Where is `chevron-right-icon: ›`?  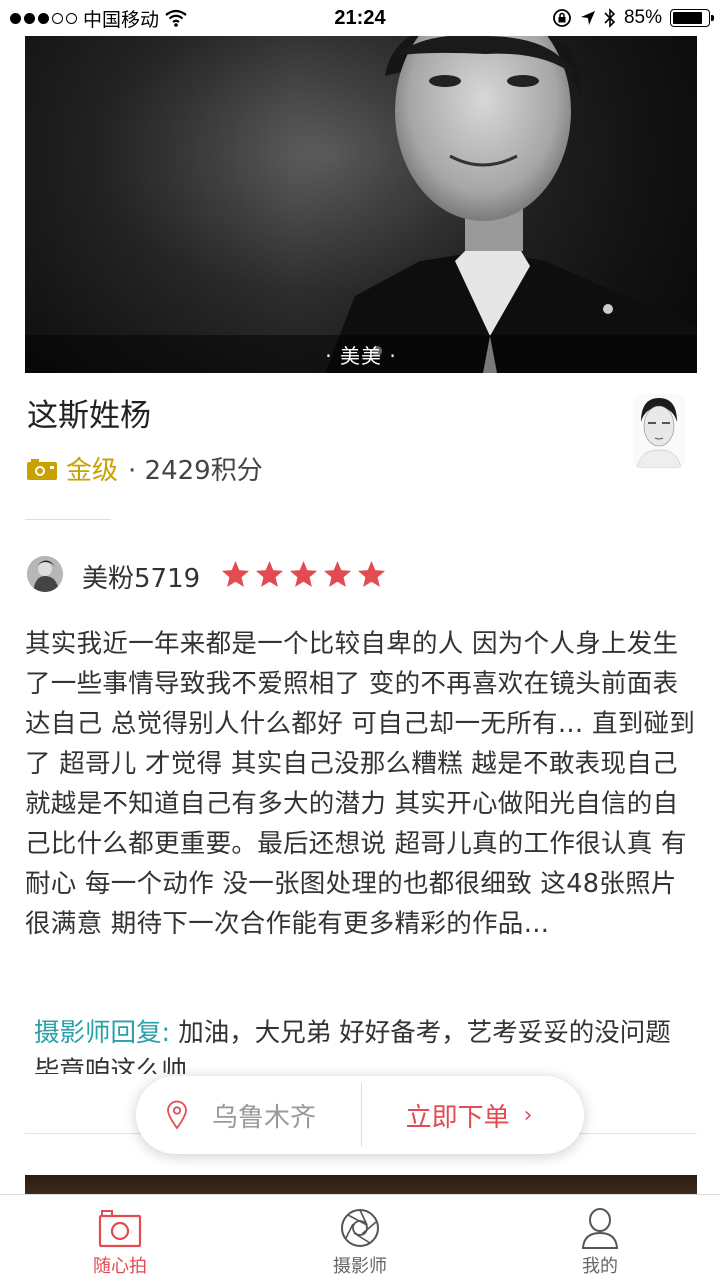
chevron-right-icon: › is located at coordinates (528, 1115).